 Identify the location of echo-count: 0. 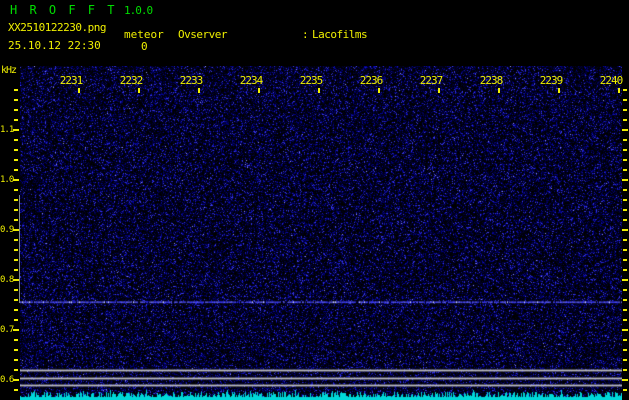
(144, 46).